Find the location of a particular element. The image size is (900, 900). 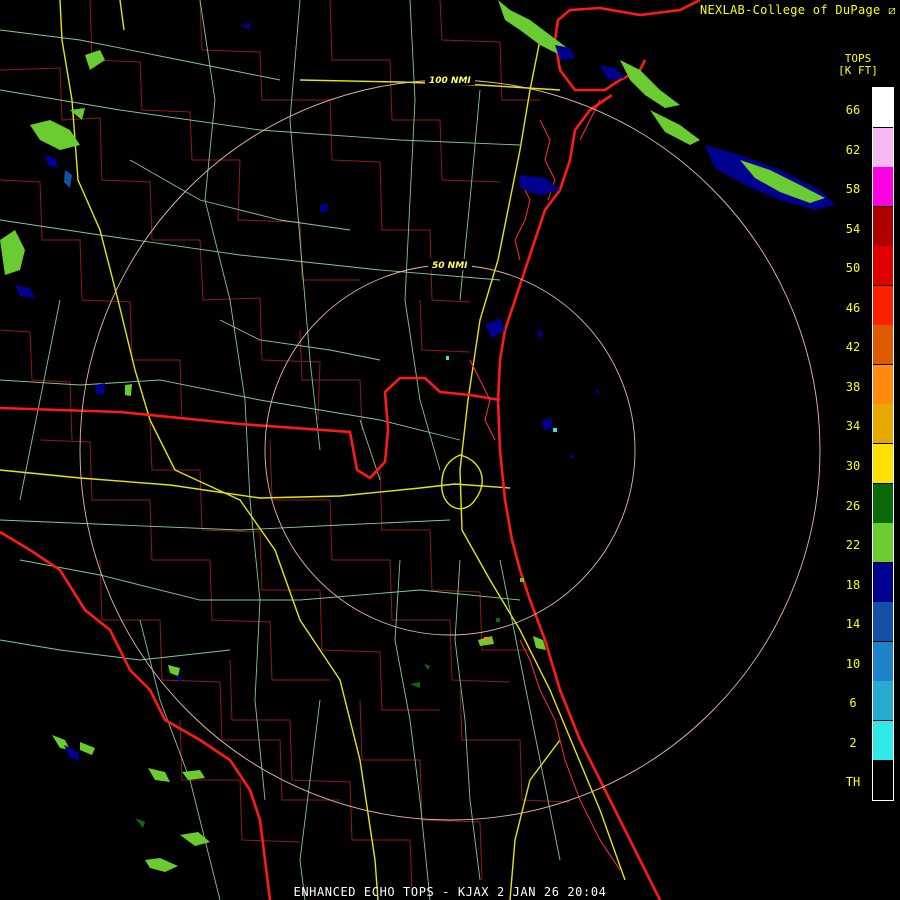

credit-text: NEXLAB-College of DuPage ⧄ is located at coordinates (798, 10).